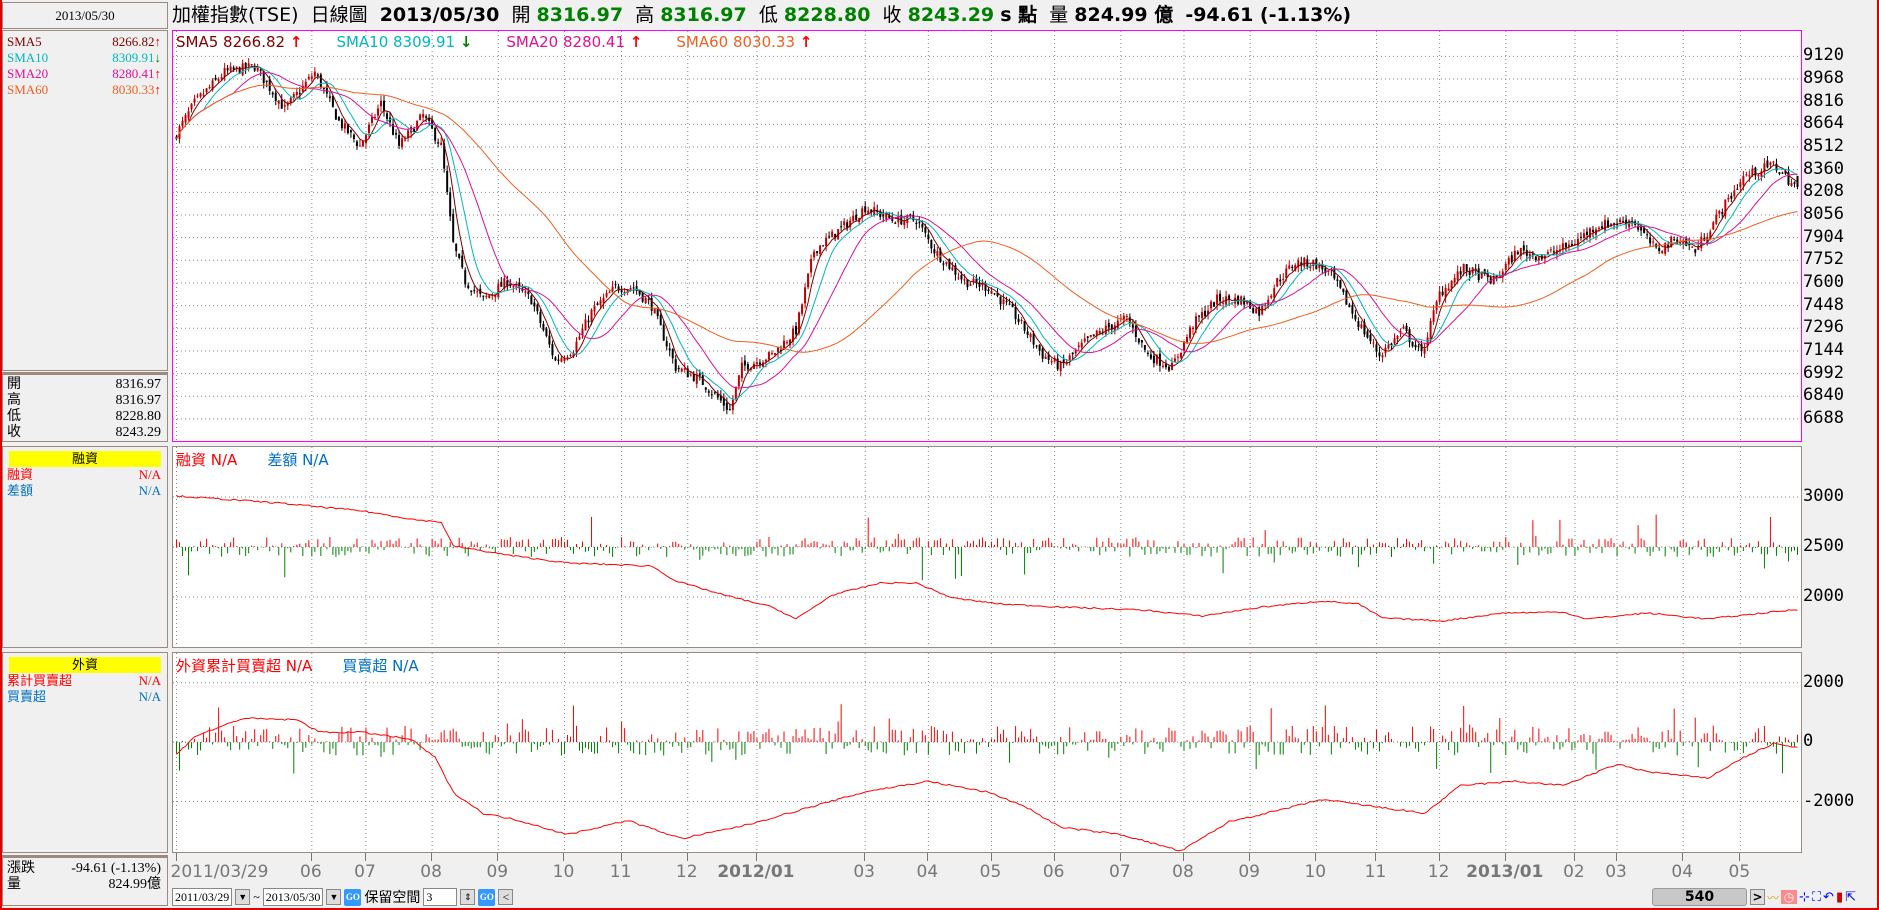  What do you see at coordinates (497, 872) in the screenshot?
I see `x-tick-label: 09` at bounding box center [497, 872].